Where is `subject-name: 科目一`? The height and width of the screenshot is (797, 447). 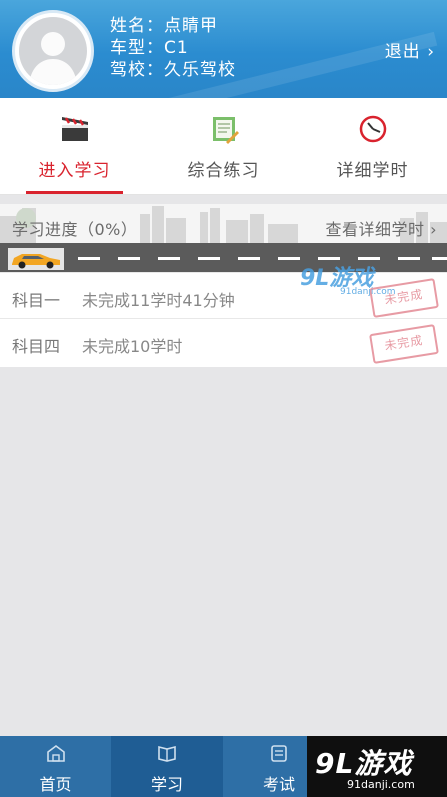 subject-name: 科目一 is located at coordinates (36, 300).